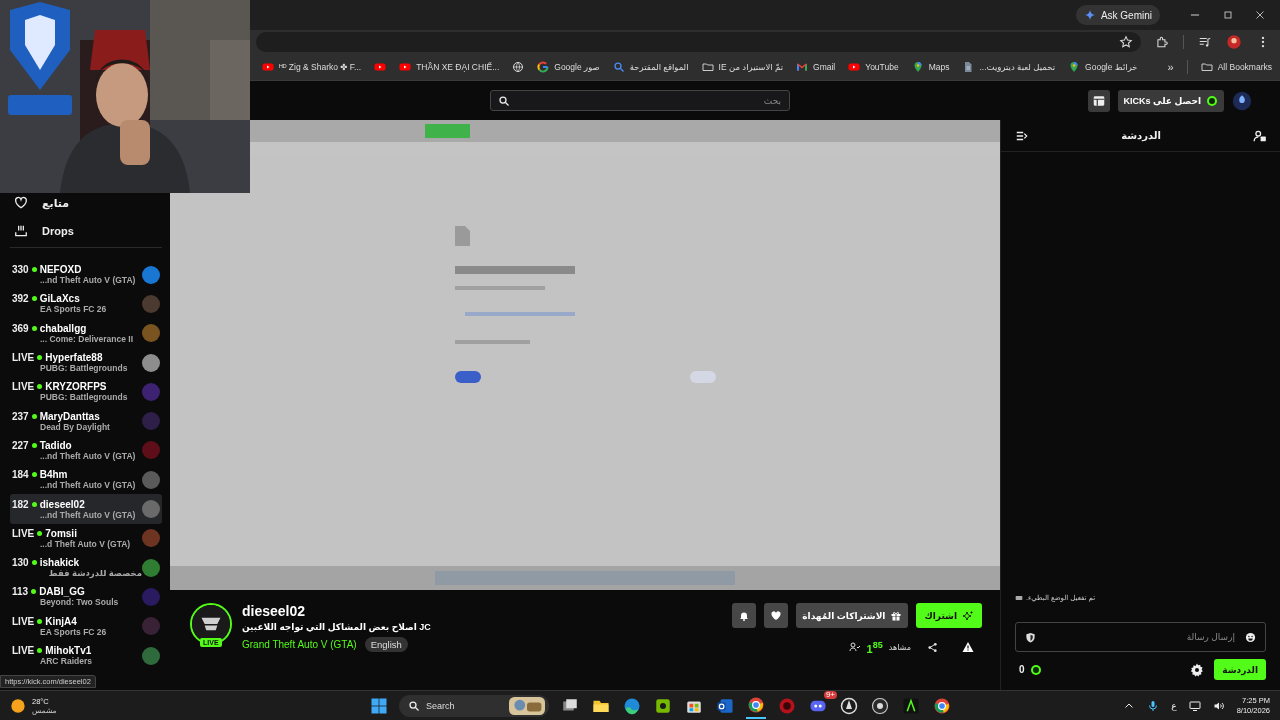 Image resolution: width=1280 pixels, height=720 pixels. What do you see at coordinates (1194, 705) in the screenshot?
I see `monitor-icon` at bounding box center [1194, 705].